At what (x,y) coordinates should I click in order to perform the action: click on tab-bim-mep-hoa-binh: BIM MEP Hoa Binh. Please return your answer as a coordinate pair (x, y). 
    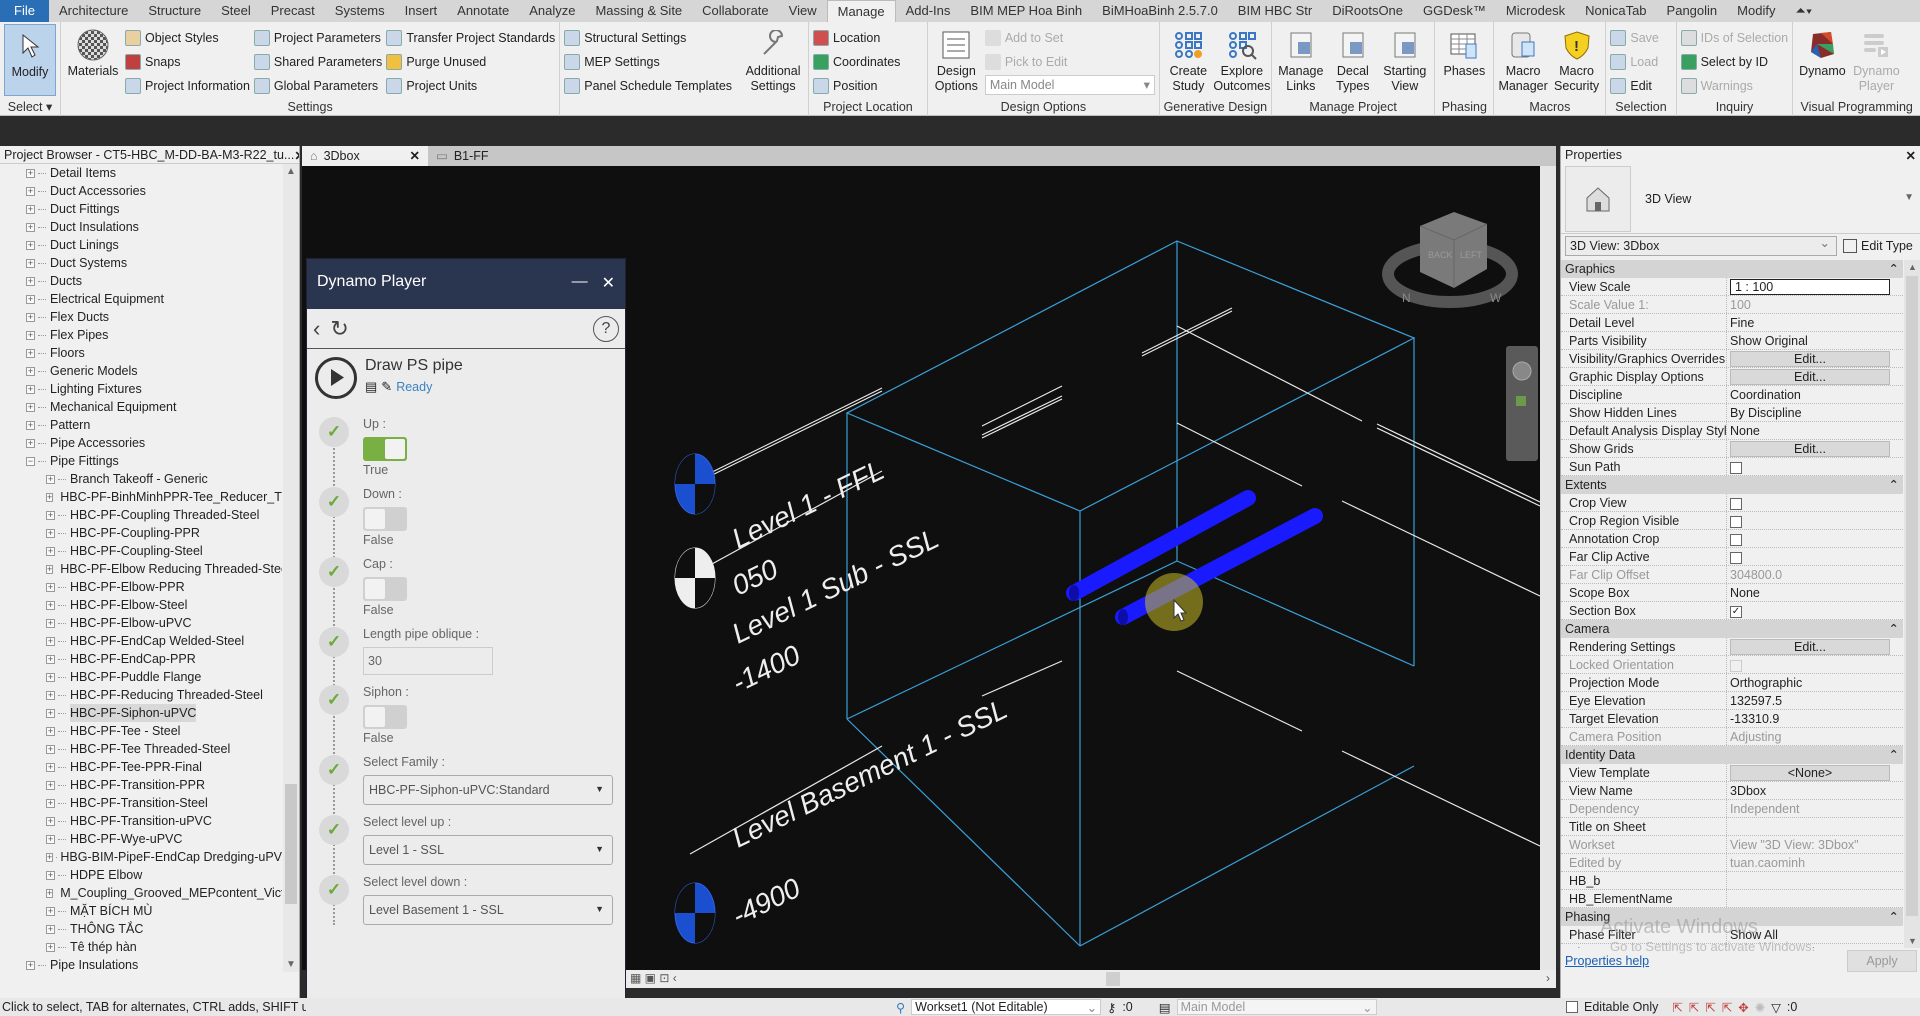
    Looking at the image, I should click on (1026, 11).